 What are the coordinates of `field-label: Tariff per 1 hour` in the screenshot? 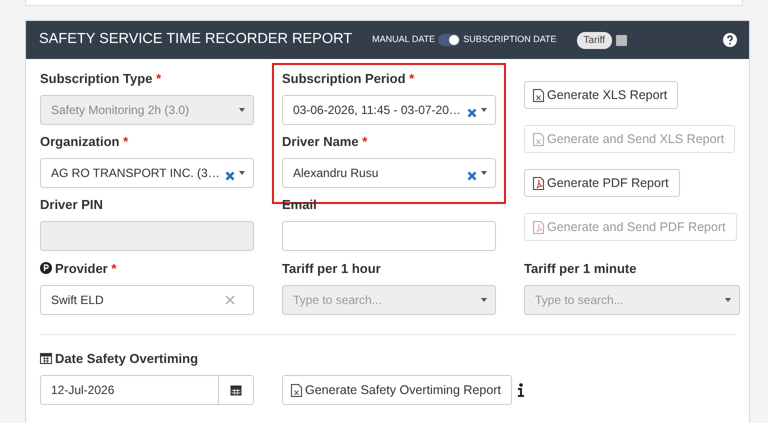 It's located at (332, 269).